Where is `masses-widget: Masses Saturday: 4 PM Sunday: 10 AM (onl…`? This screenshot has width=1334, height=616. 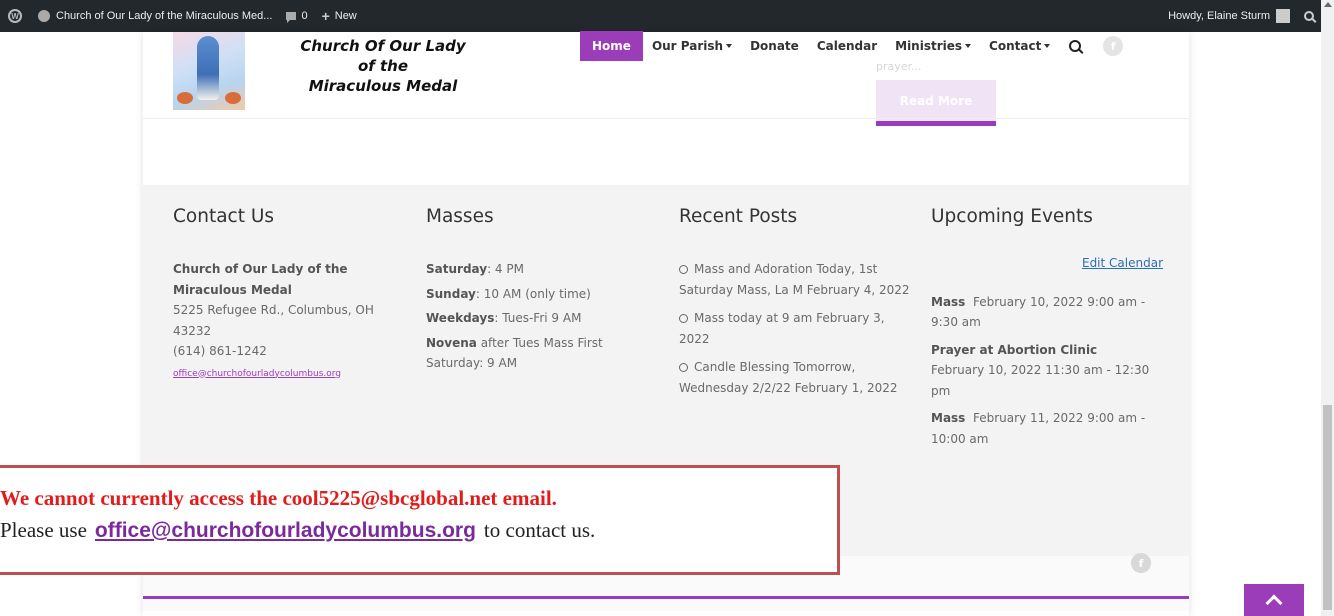
masses-widget: Masses Saturday: 4 PM Sunday: 10 AM (onl… is located at coordinates (542, 291).